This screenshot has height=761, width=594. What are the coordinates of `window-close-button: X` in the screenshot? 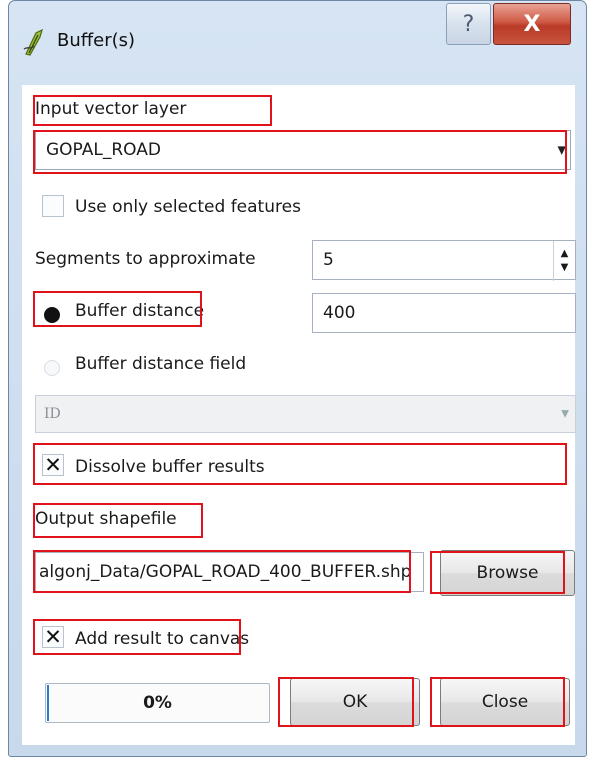 It's located at (532, 24).